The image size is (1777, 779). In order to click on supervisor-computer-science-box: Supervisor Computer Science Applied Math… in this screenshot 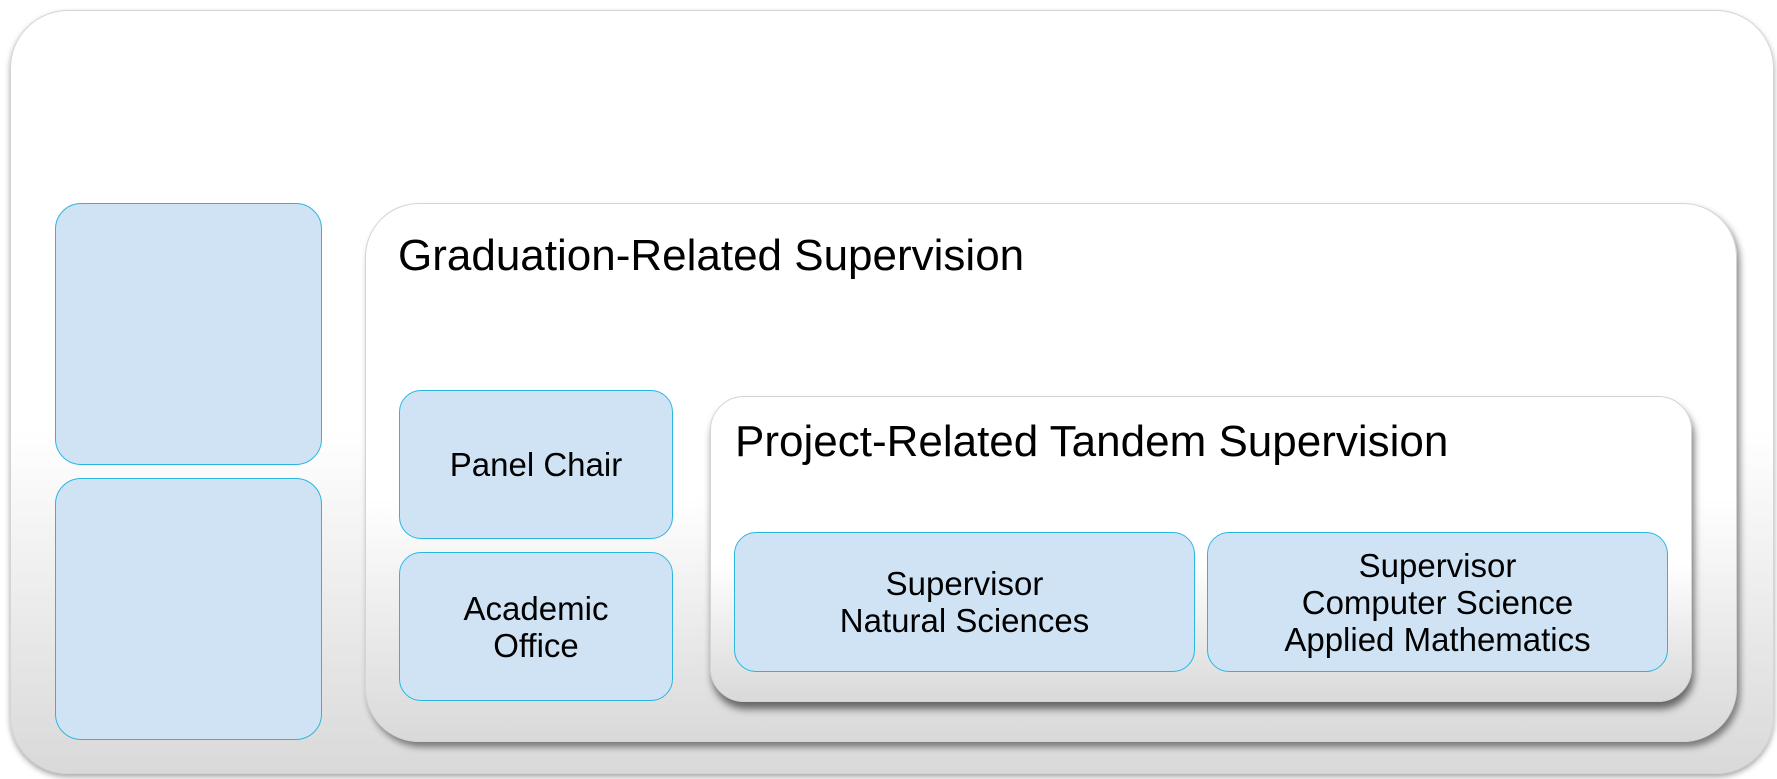, I will do `click(1437, 602)`.